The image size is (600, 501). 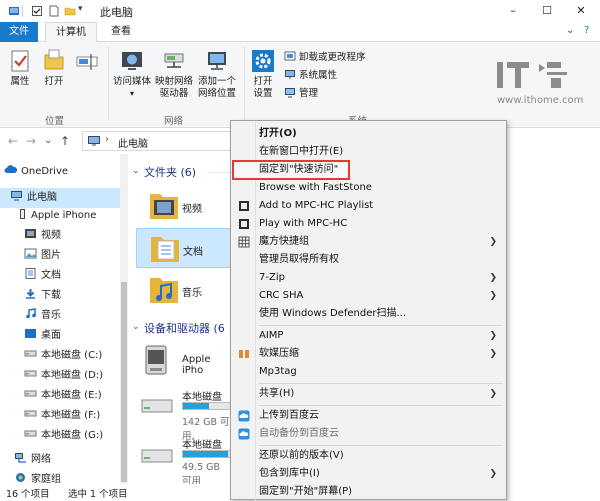 I want to click on nav-label: 网络, so click(x=41, y=459).